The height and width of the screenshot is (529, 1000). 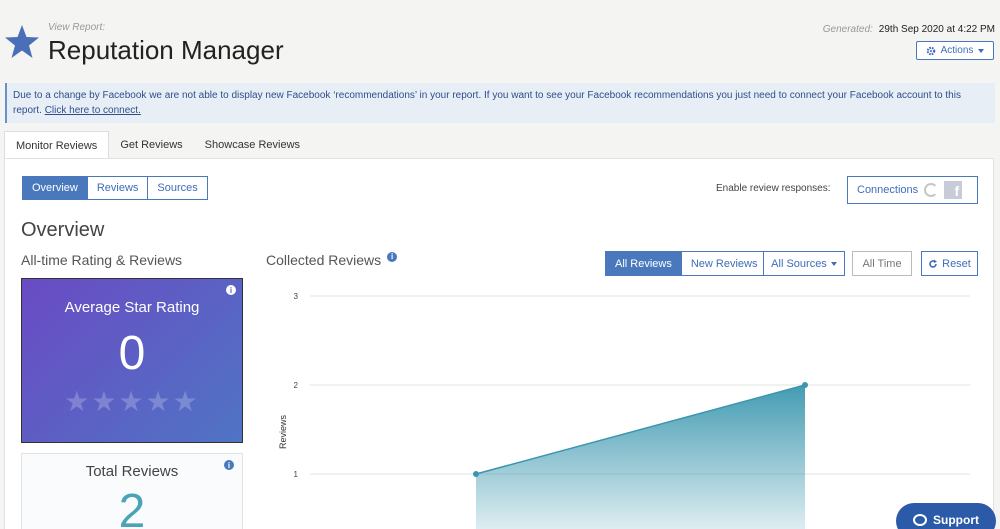 I want to click on review-filter-group: All Reviews New Reviews, so click(x=686, y=263).